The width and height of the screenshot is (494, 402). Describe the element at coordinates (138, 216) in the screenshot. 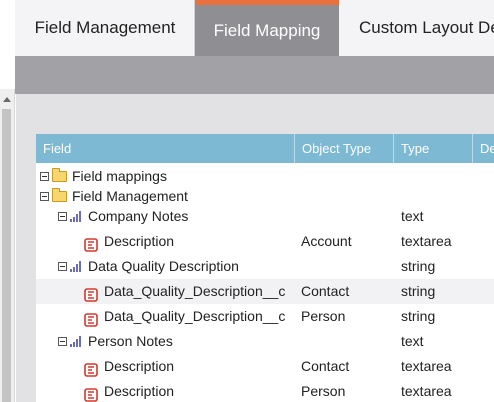

I see `field-name: Company Notes` at that location.